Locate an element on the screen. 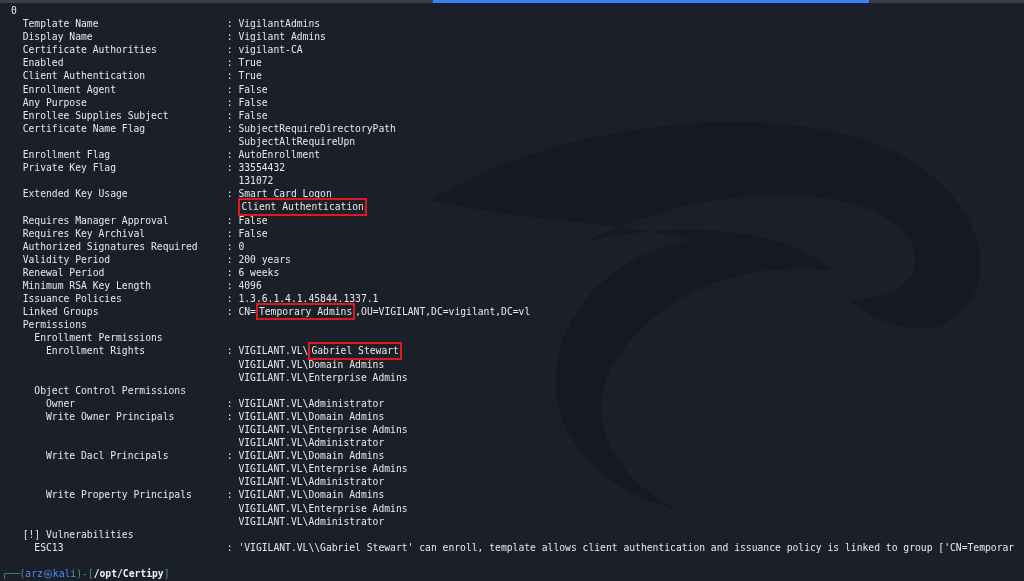  field-label: Private Key Flag is located at coordinates (69, 168).